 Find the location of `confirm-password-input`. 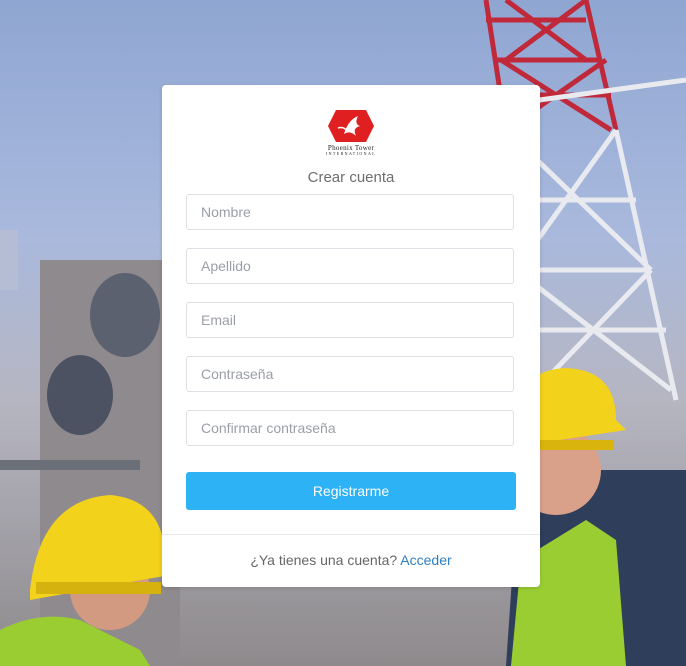

confirm-password-input is located at coordinates (350, 428).